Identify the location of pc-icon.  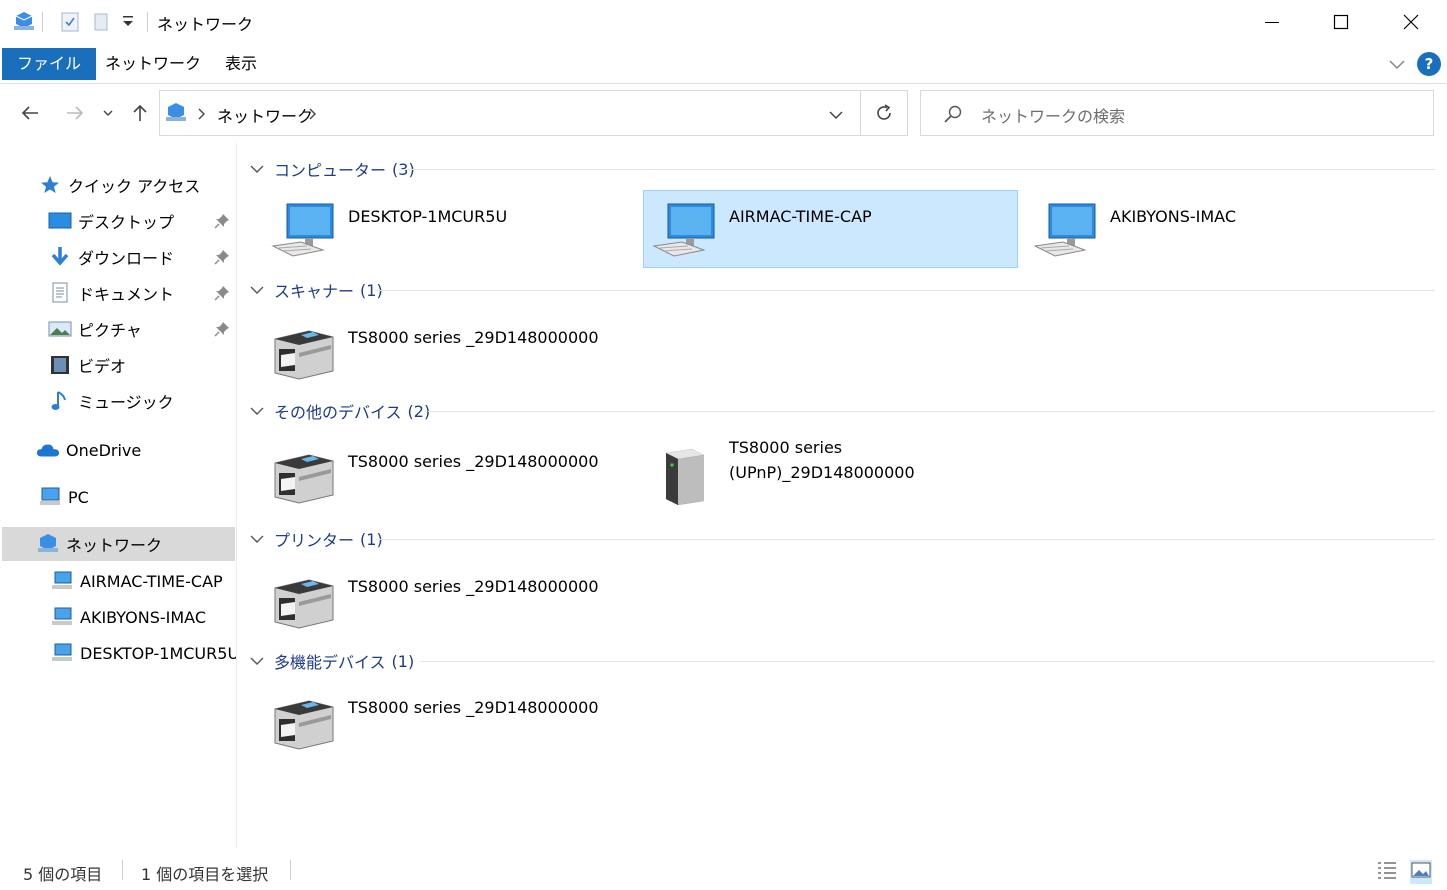
(50, 497).